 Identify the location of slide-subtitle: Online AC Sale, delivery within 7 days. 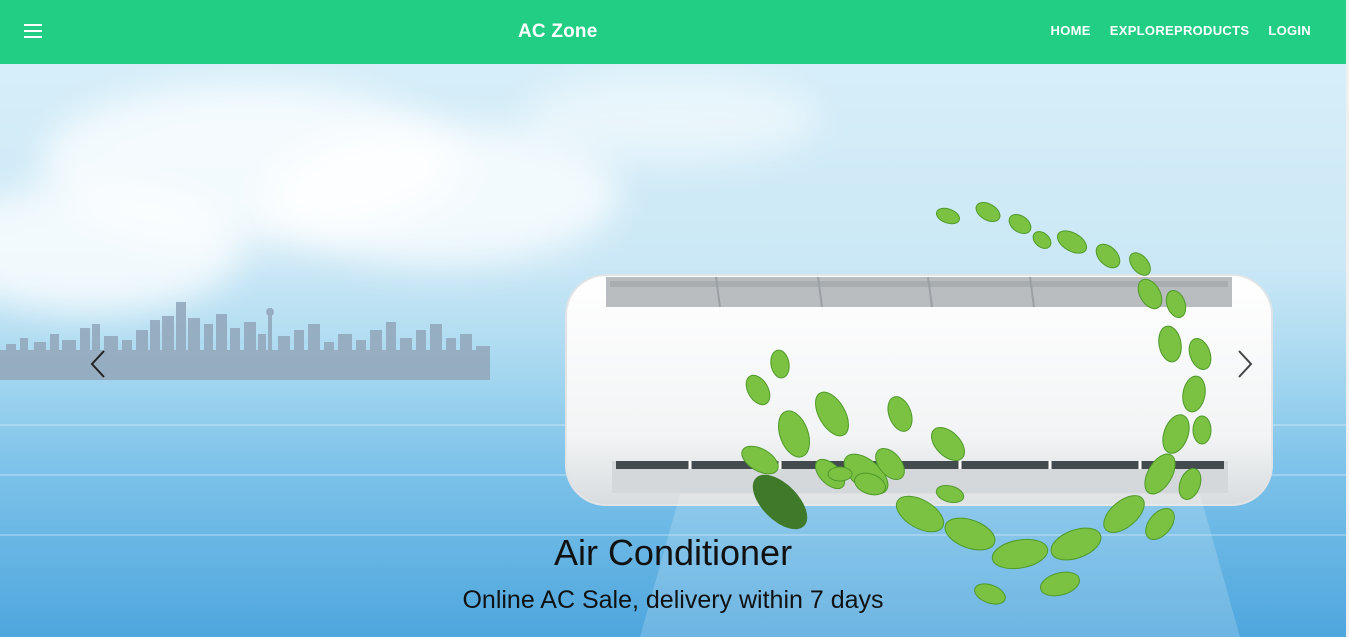
(673, 600).